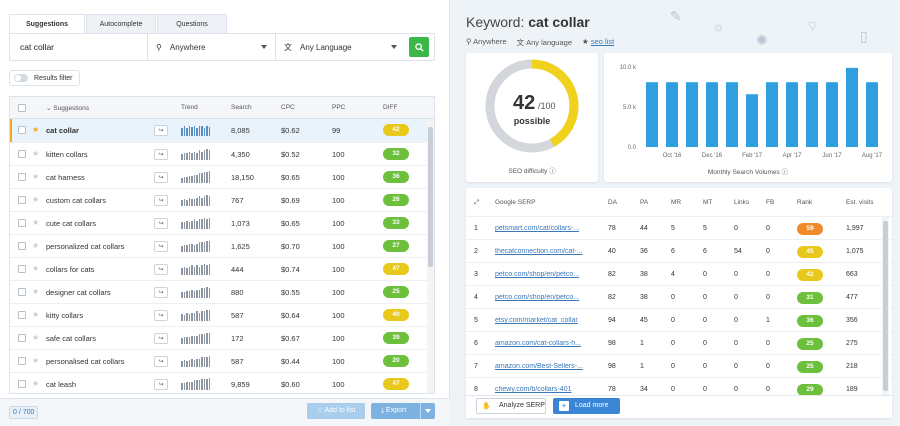 The height and width of the screenshot is (426, 900). What do you see at coordinates (222, 200) in the screenshot?
I see `table-row: ★ custom cat collars ↪ 767 $0.69 100 26` at bounding box center [222, 200].